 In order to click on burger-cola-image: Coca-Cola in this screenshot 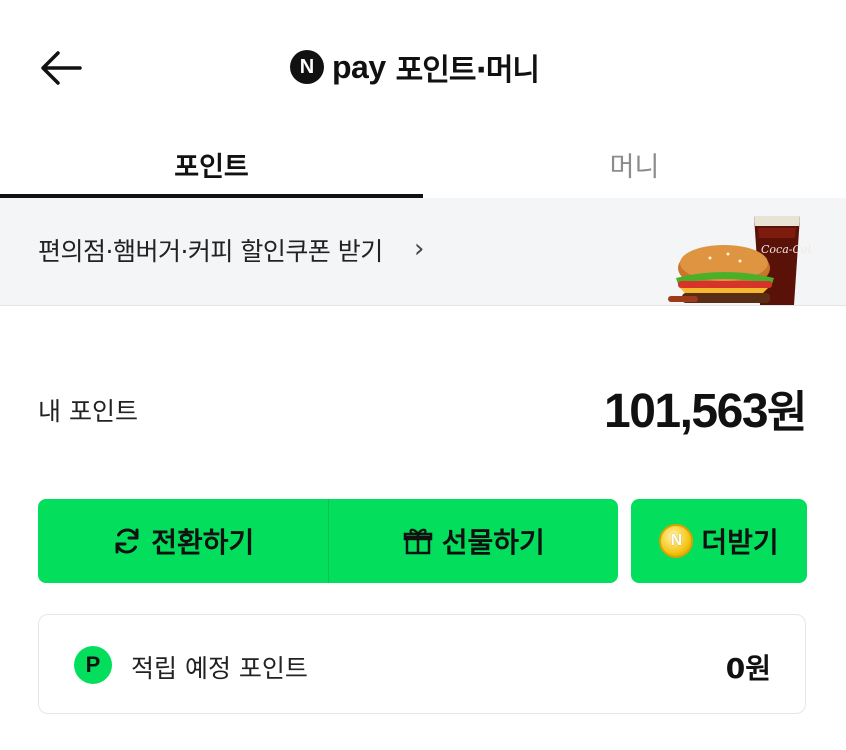, I will do `click(740, 260)`.